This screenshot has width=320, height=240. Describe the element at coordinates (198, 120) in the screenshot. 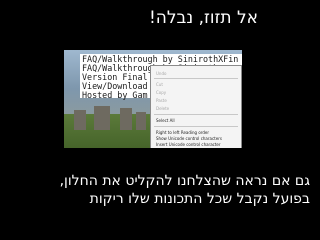

I see `menu-item-select-all: Select All` at that location.